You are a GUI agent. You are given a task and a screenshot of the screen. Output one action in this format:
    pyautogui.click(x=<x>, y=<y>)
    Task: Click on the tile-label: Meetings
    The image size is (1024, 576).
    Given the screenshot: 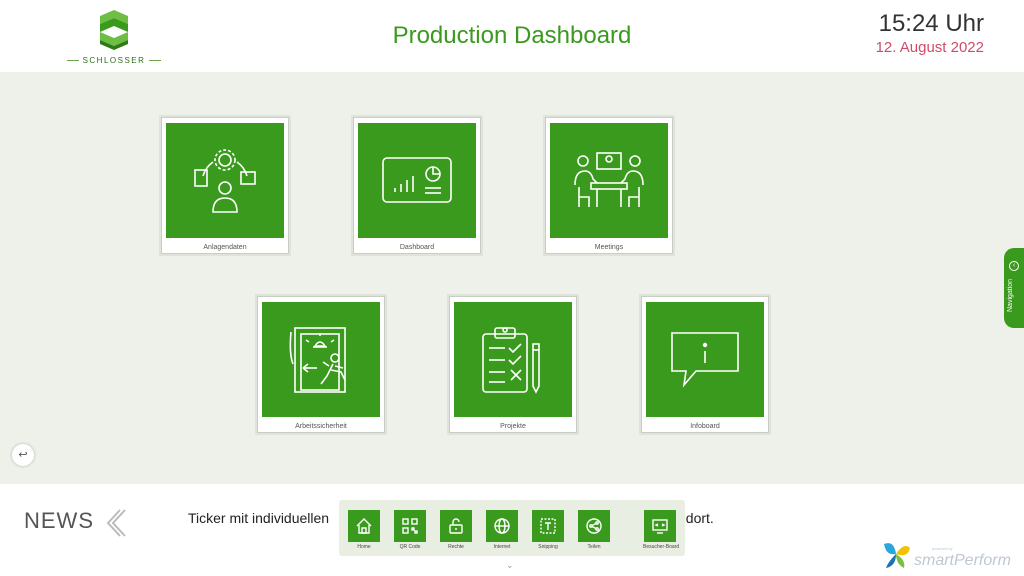 What is the action you would take?
    pyautogui.click(x=609, y=247)
    